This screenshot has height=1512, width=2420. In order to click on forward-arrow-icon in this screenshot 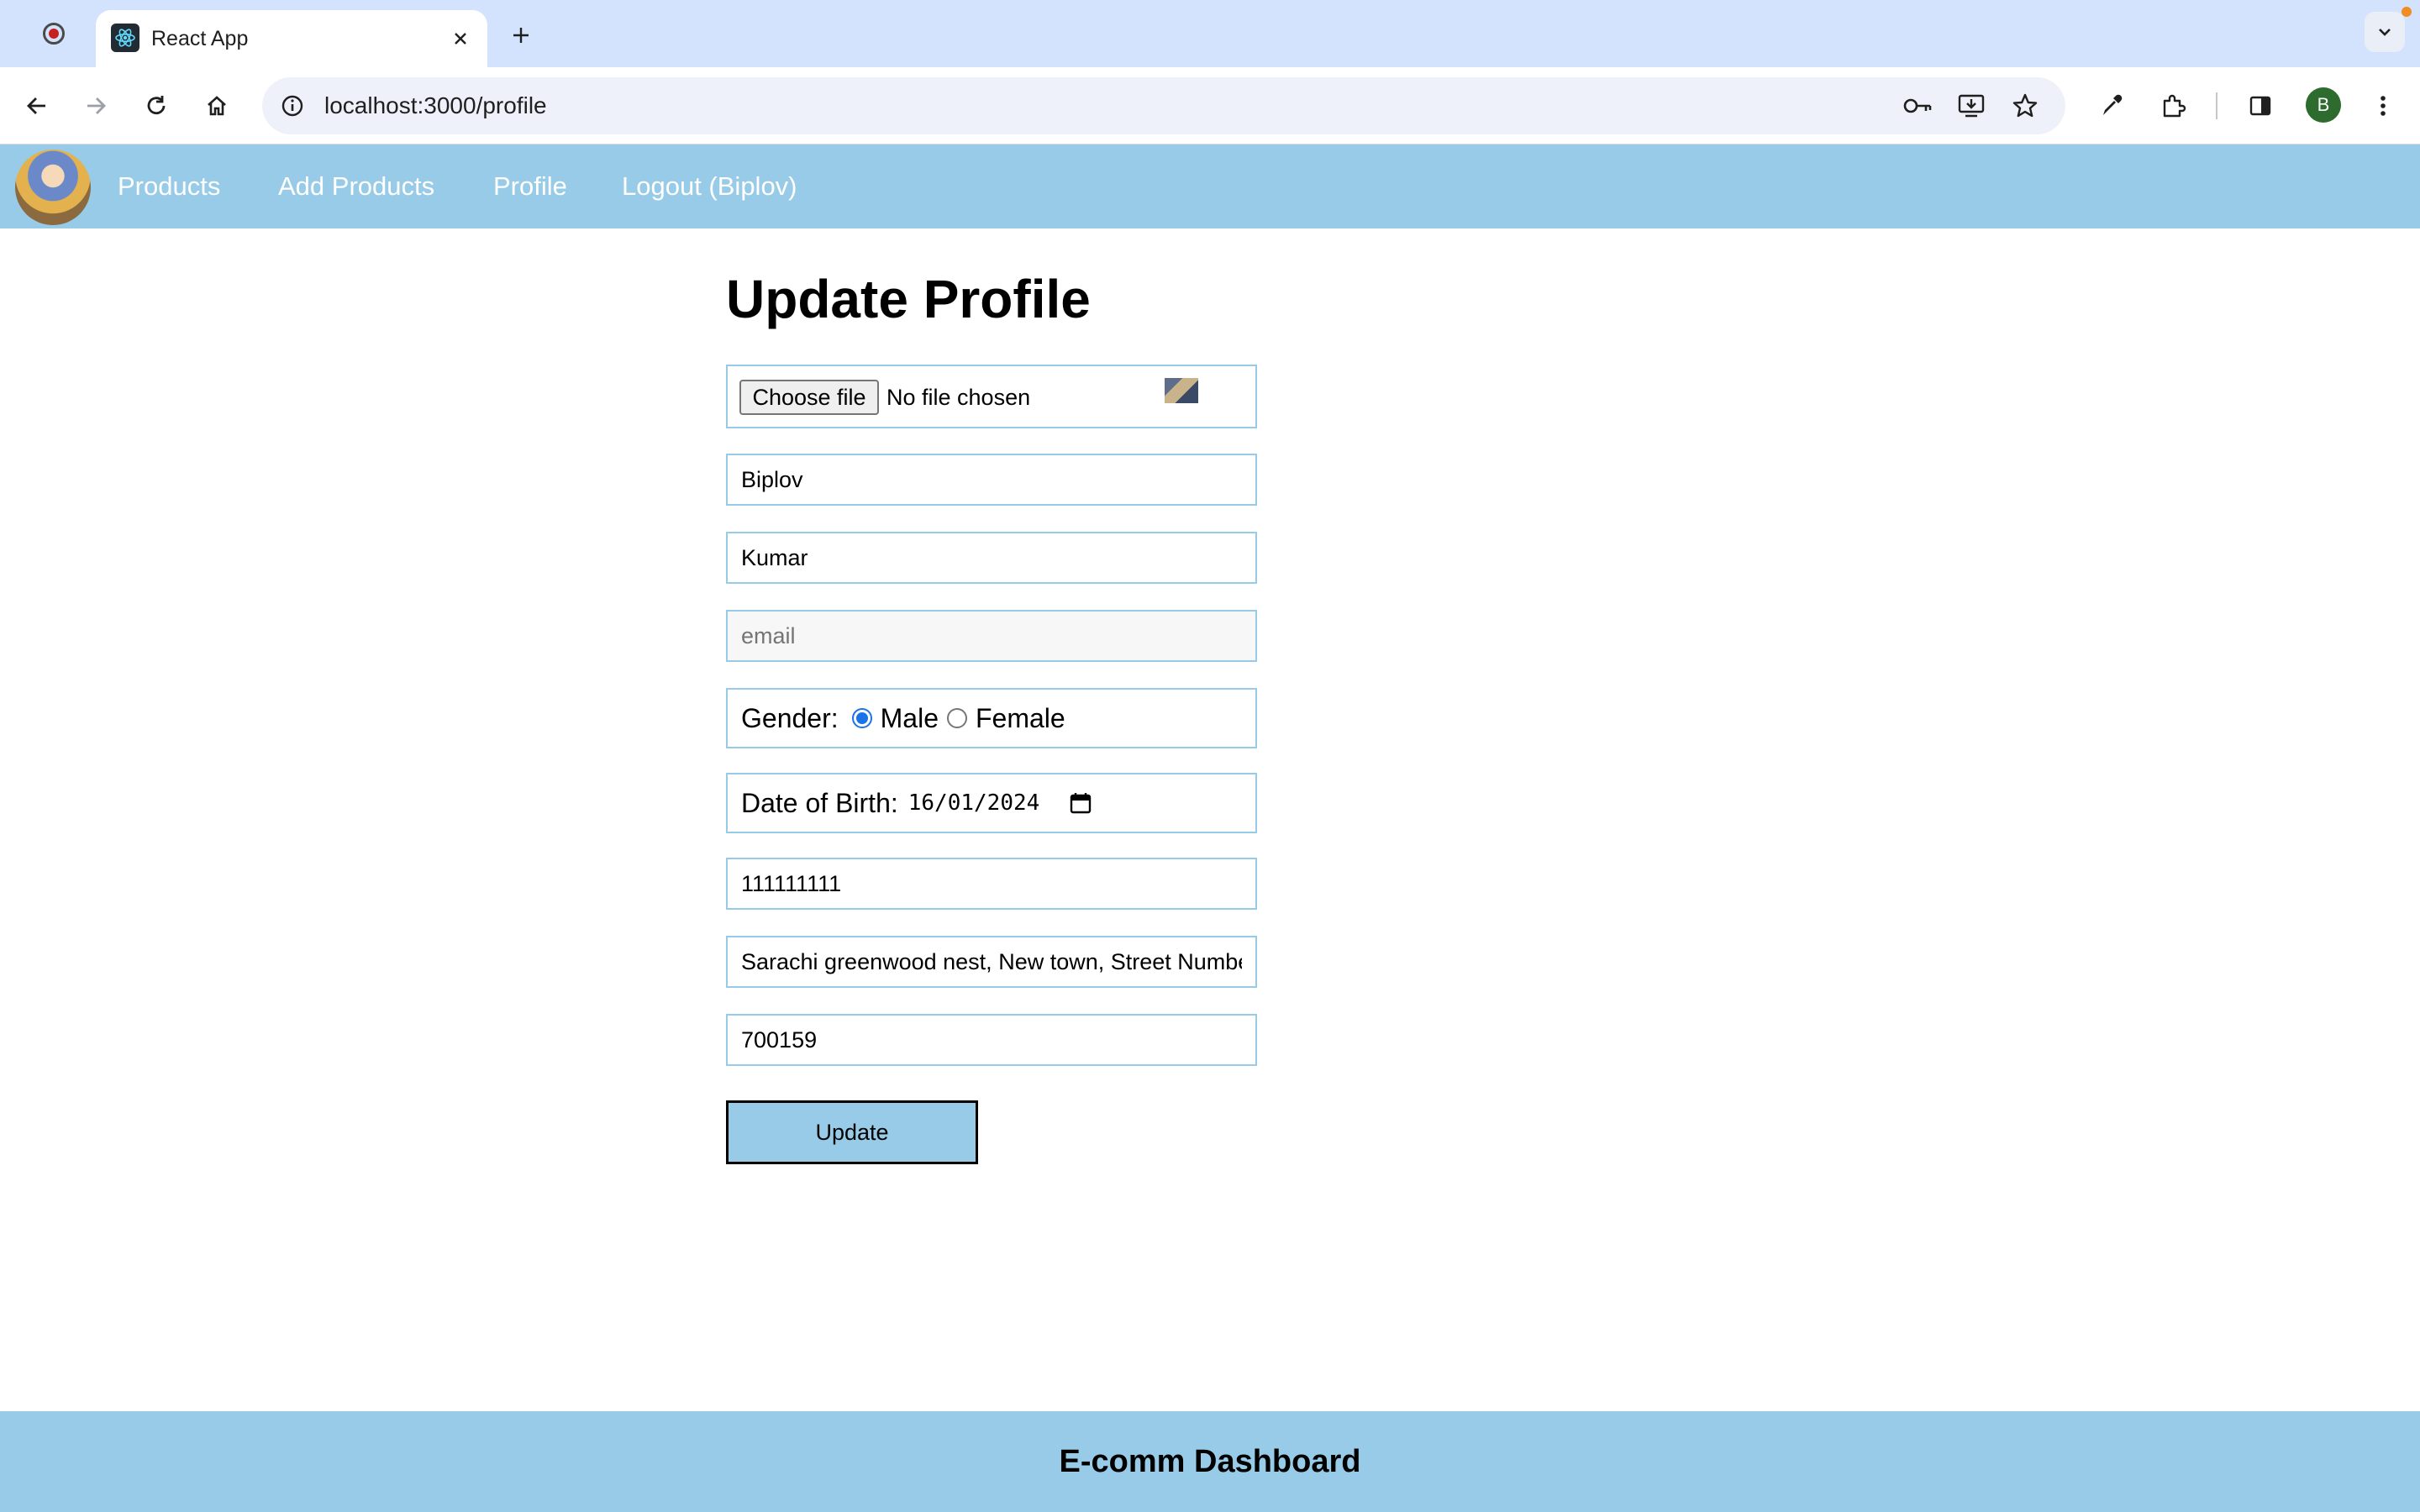, I will do `click(96, 106)`.